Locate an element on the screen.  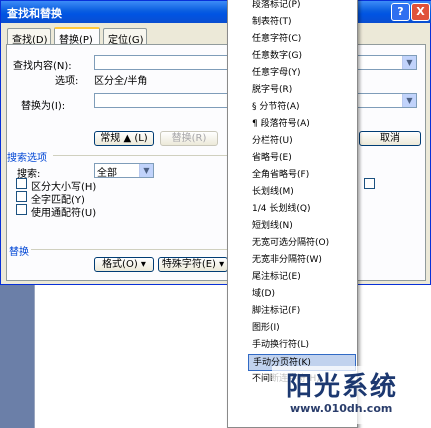
menu-item: 短划线(N) is located at coordinates (304, 226).